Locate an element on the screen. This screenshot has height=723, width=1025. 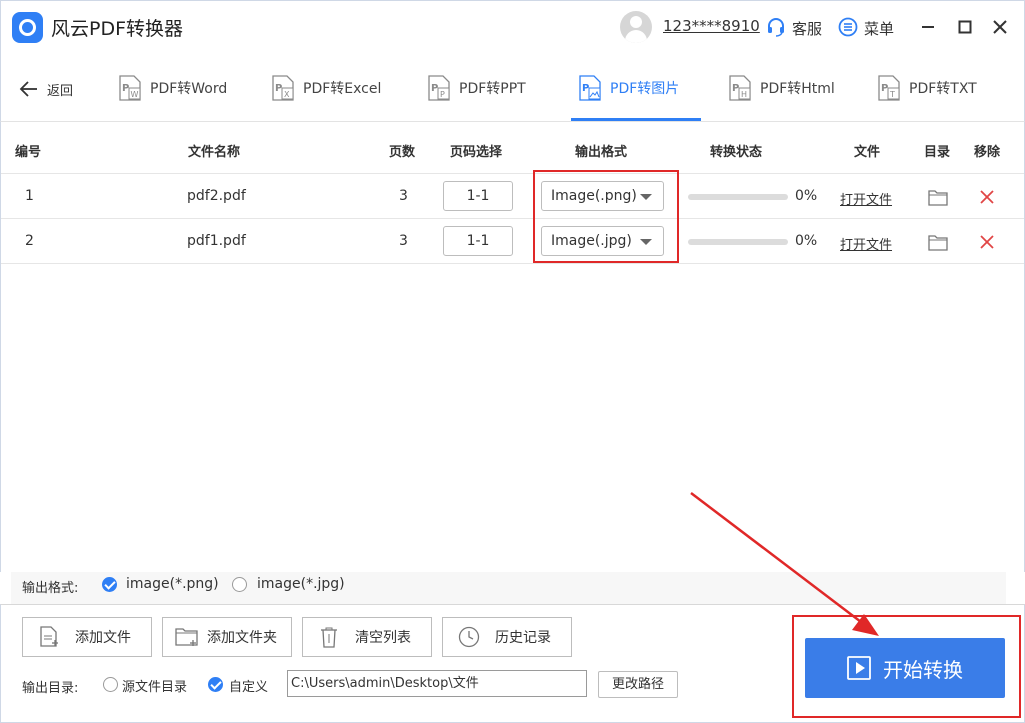
file-name: pdf1.pdf is located at coordinates (216, 241).